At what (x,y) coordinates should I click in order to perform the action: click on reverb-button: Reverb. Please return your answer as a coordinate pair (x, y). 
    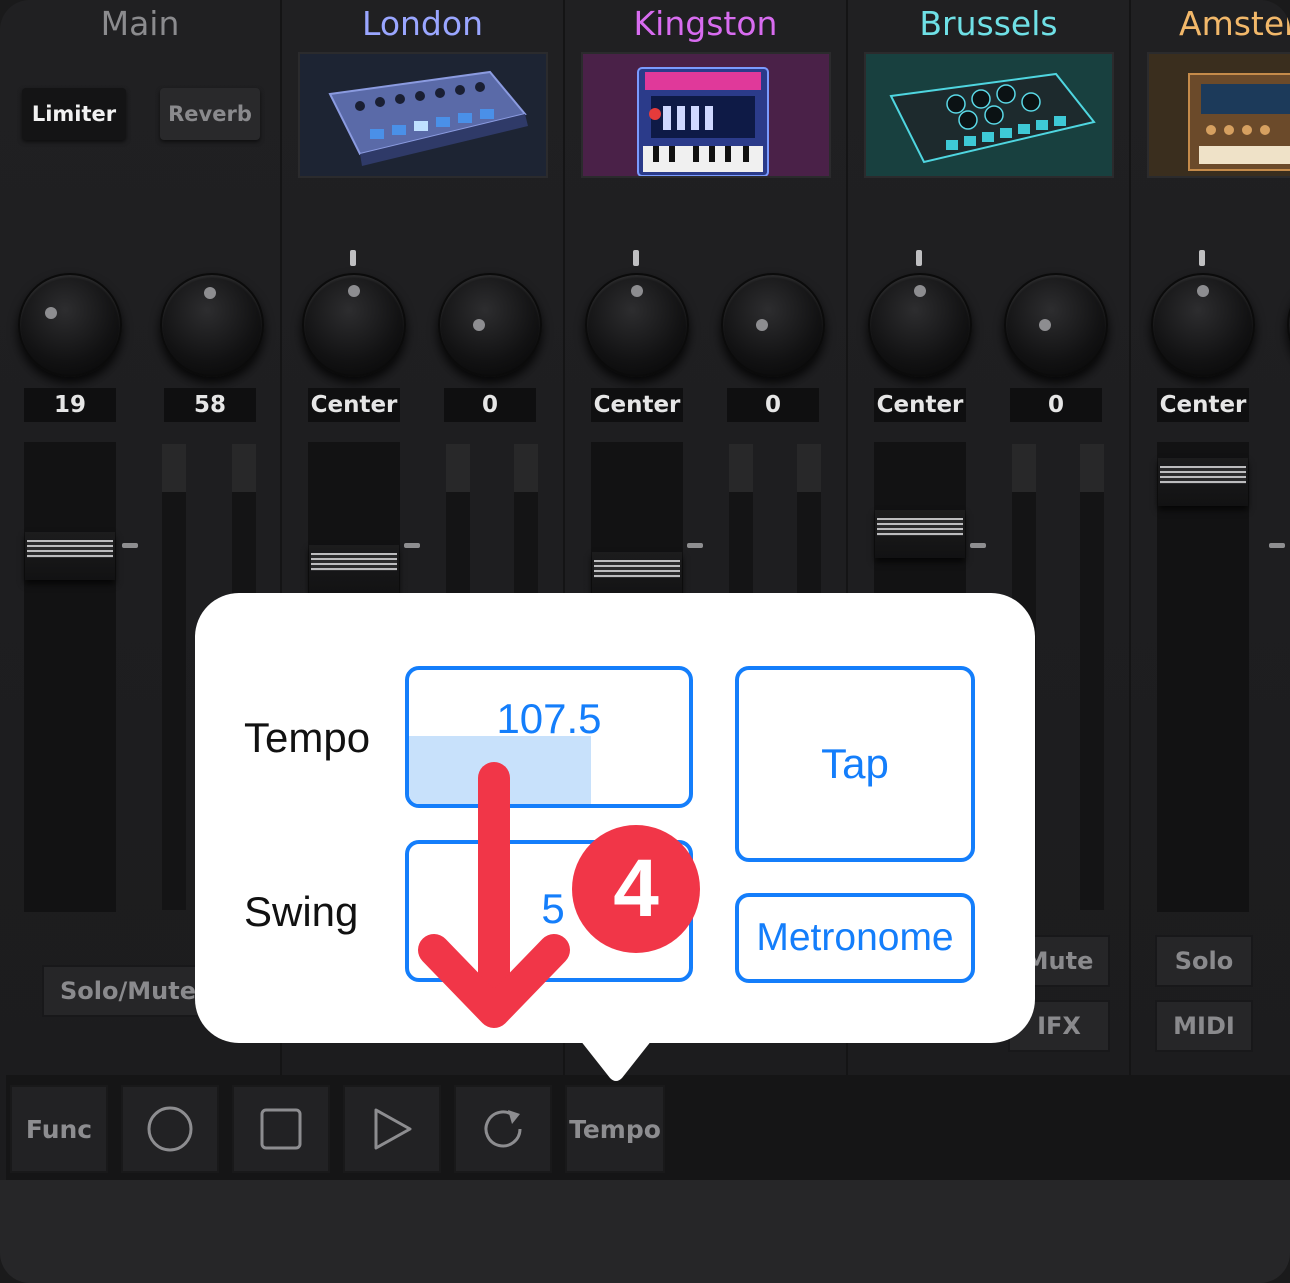
    Looking at the image, I should click on (210, 114).